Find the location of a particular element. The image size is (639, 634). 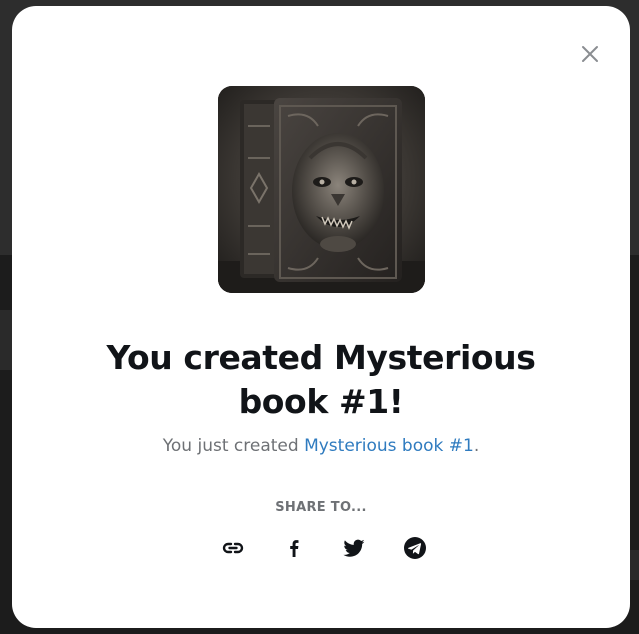

close-icon is located at coordinates (590, 54).